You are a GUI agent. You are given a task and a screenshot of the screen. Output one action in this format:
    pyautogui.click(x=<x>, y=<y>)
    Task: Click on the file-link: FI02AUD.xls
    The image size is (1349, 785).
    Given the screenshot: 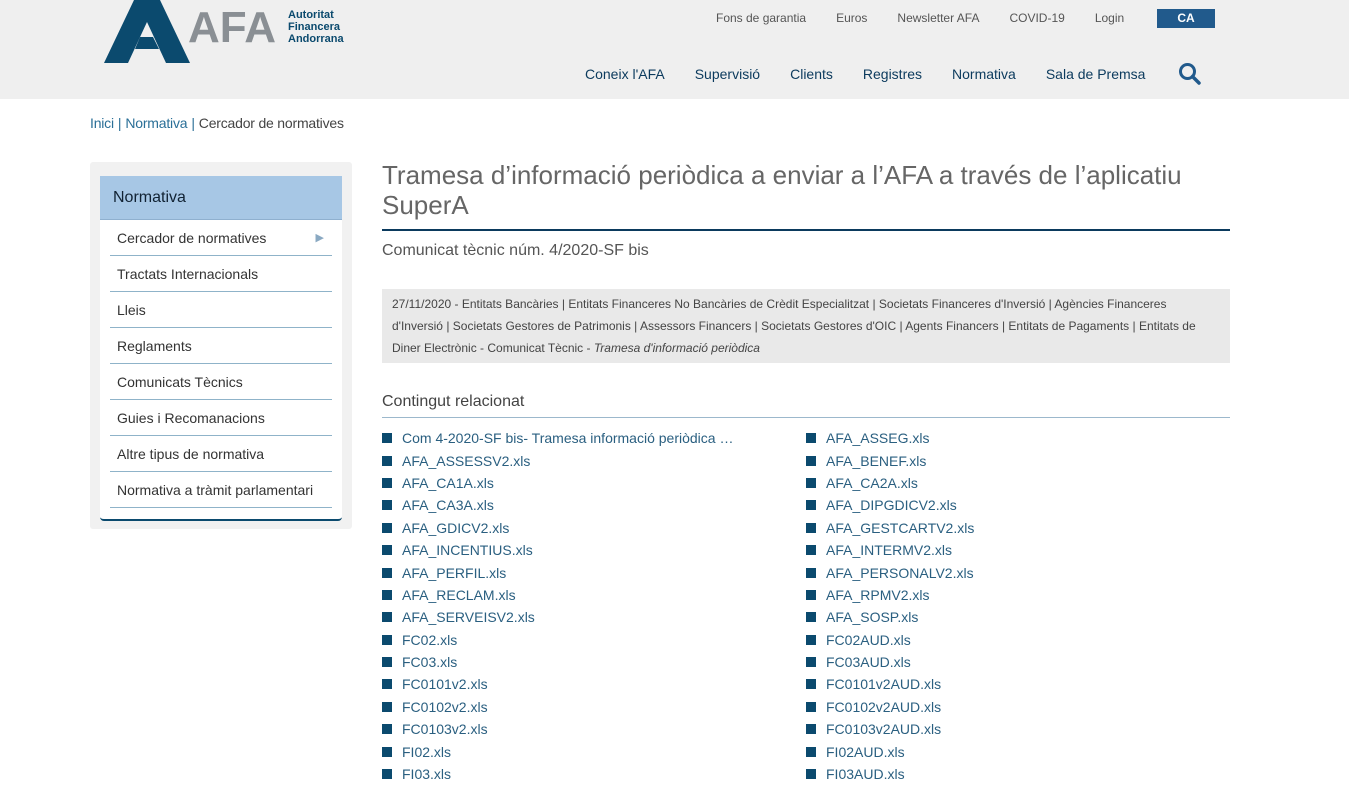 What is the action you would take?
    pyautogui.click(x=1018, y=751)
    